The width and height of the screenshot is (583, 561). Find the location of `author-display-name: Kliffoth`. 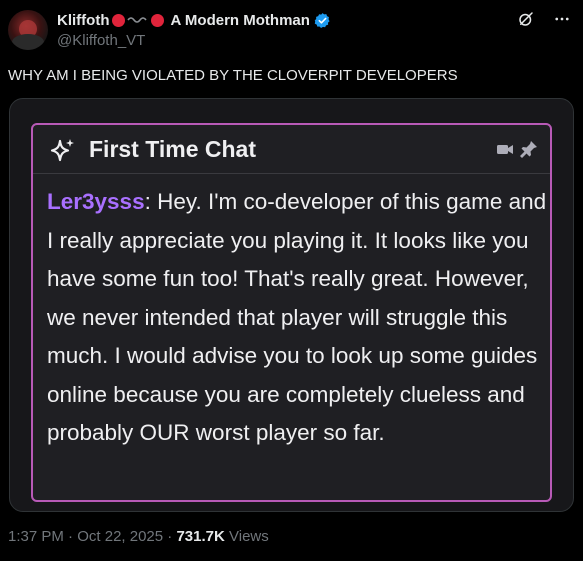

author-display-name: Kliffoth is located at coordinates (83, 20).